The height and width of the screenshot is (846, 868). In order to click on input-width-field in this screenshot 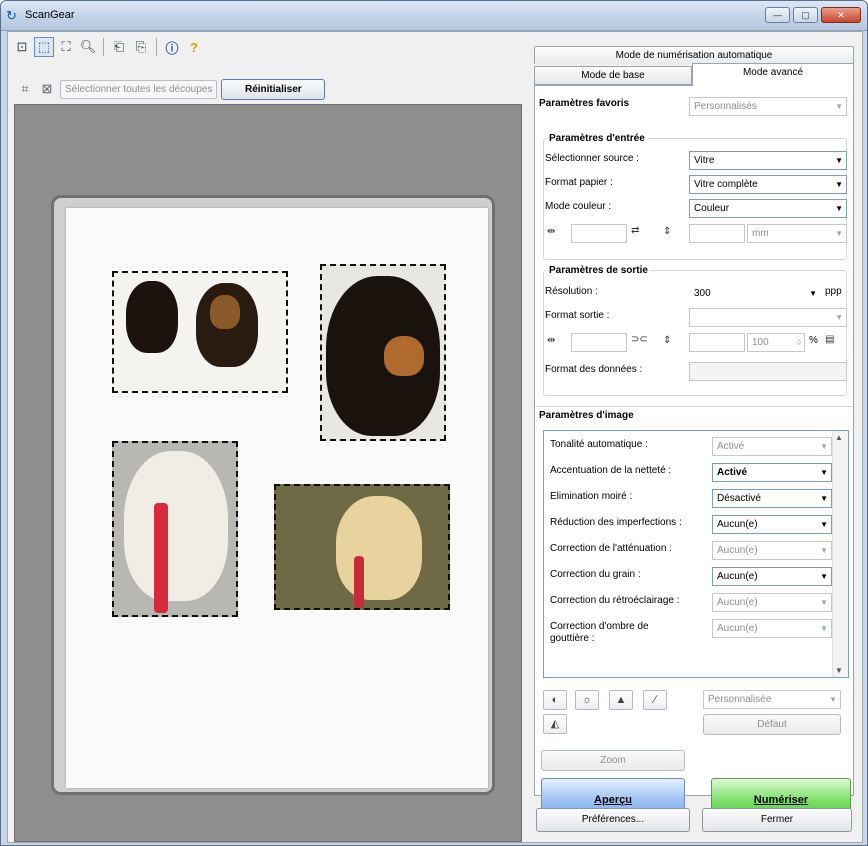, I will do `click(599, 233)`.